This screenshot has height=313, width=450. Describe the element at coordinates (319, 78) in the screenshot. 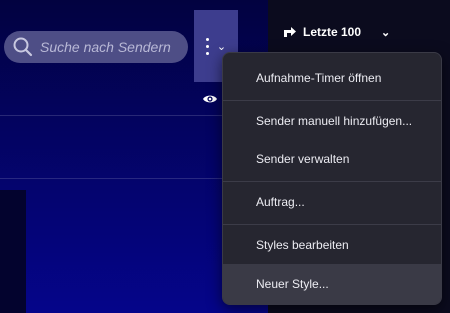

I see `menu-item-label: Aufnahme-Timer öffnen` at that location.